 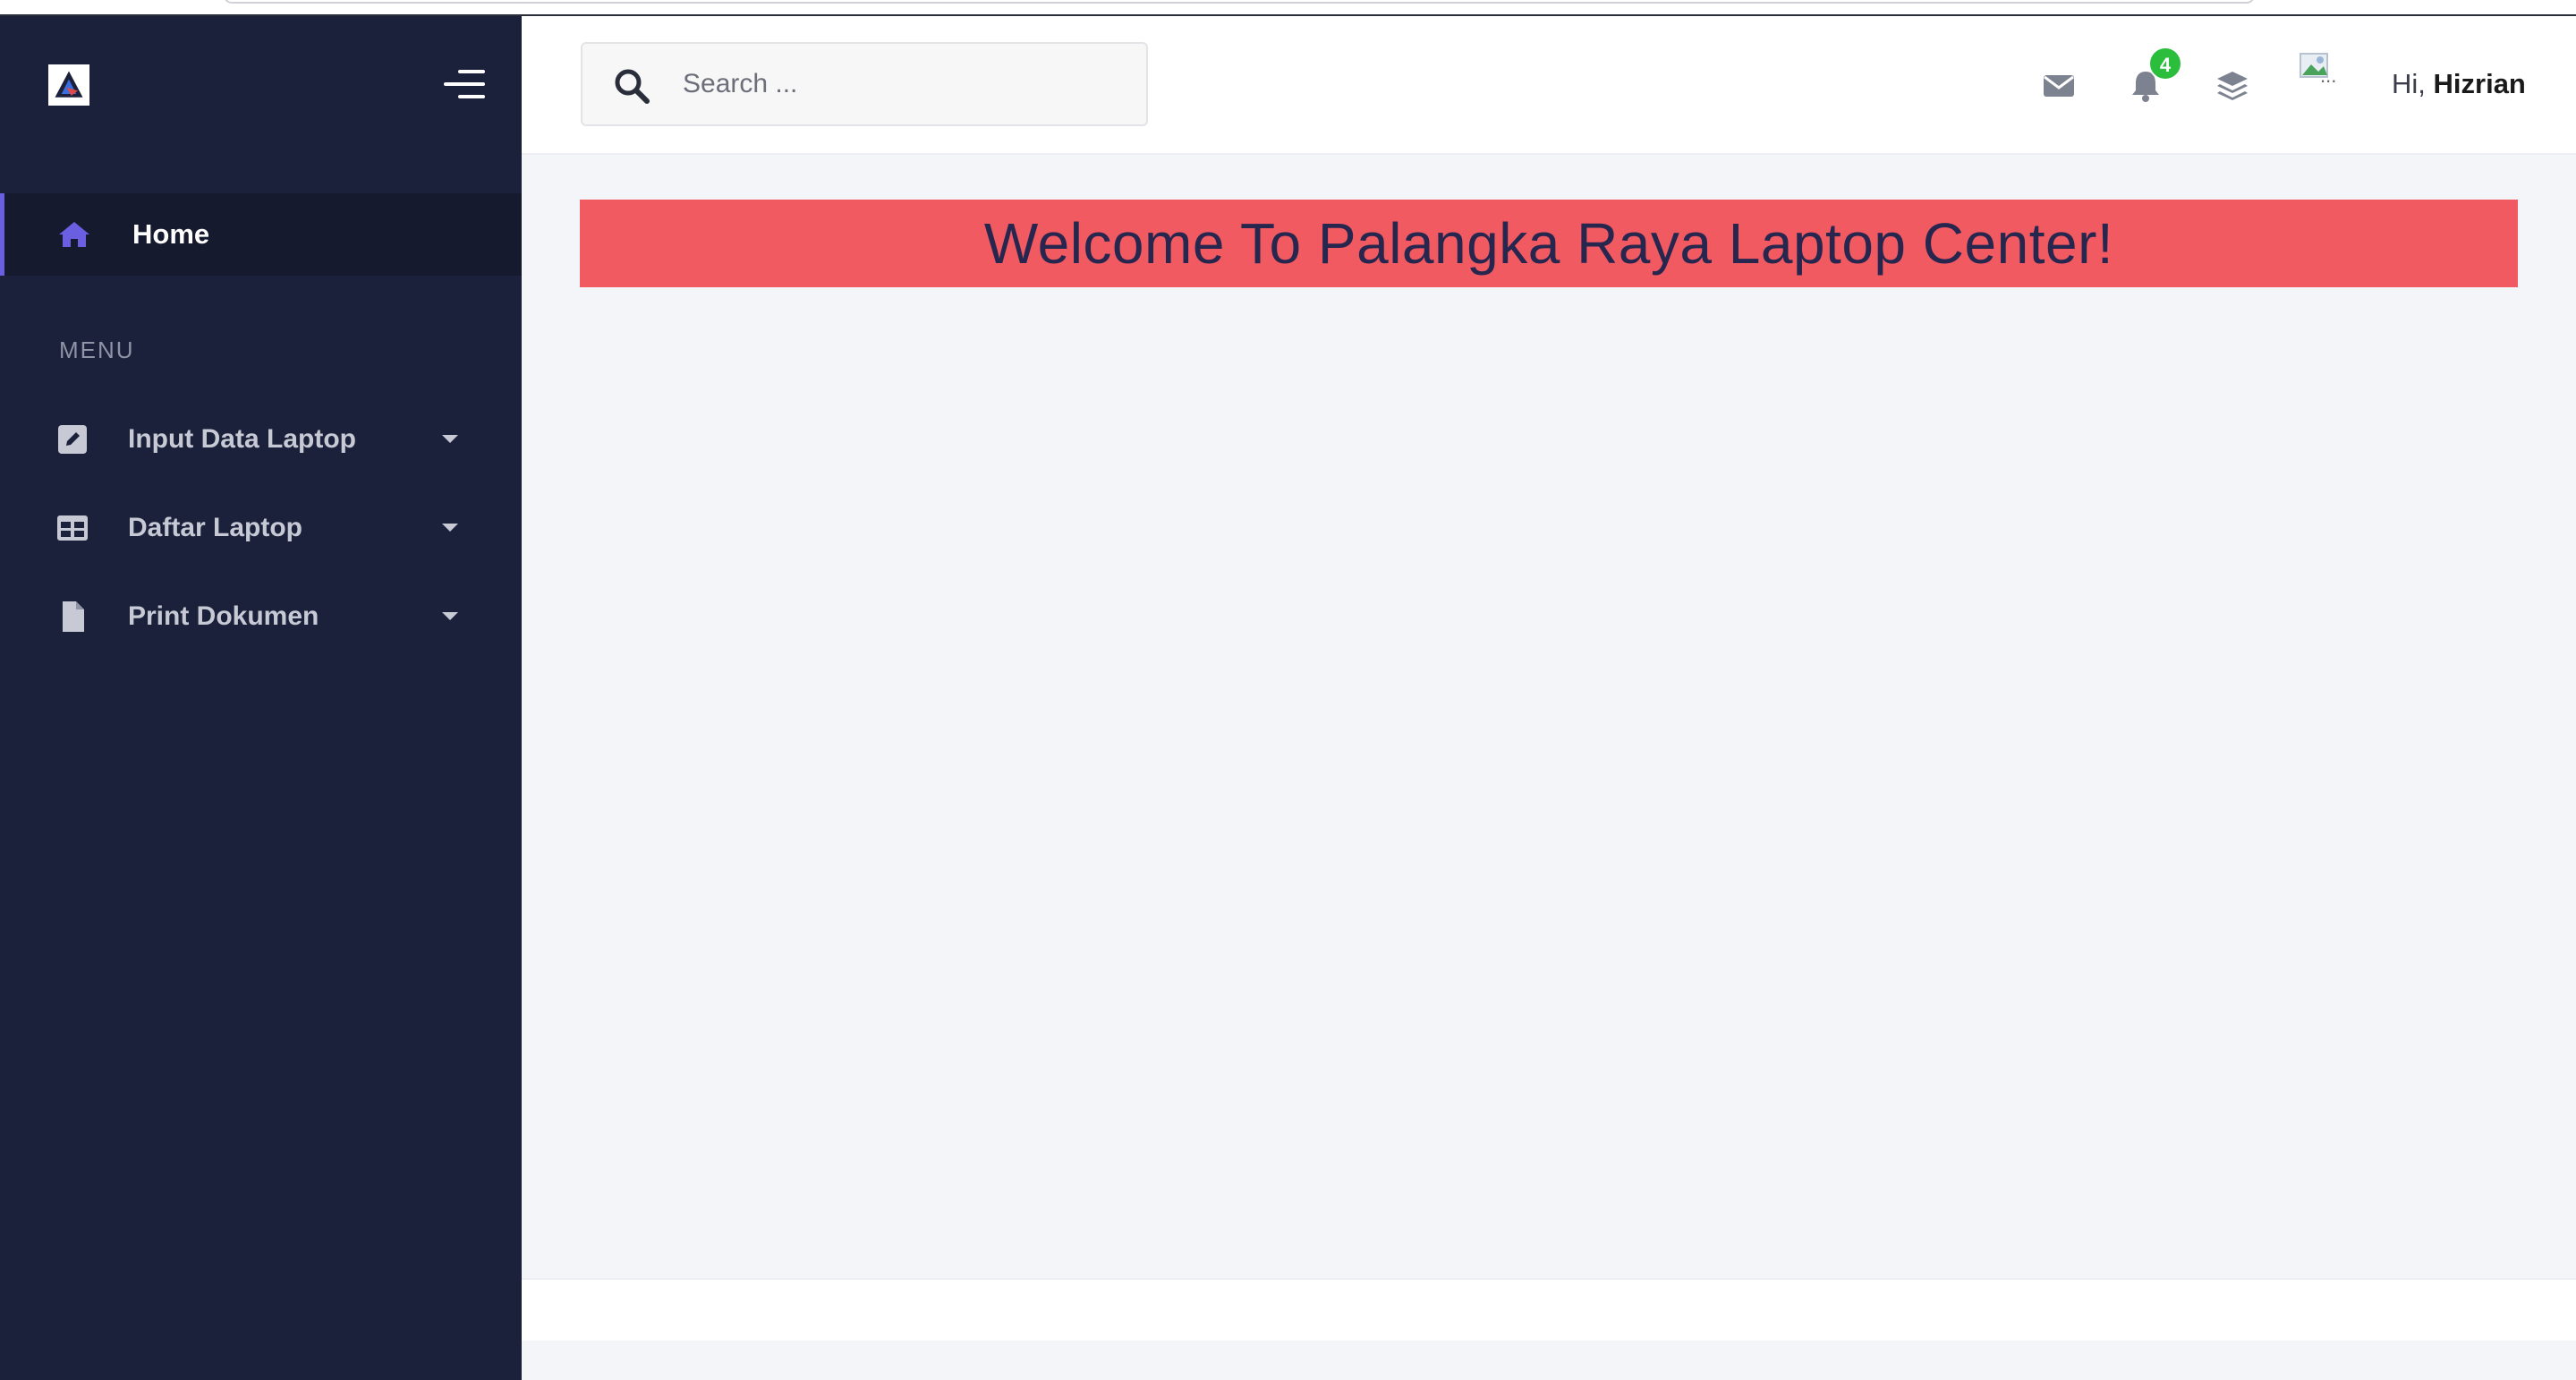 What do you see at coordinates (2059, 86) in the screenshot?
I see `envelope-icon` at bounding box center [2059, 86].